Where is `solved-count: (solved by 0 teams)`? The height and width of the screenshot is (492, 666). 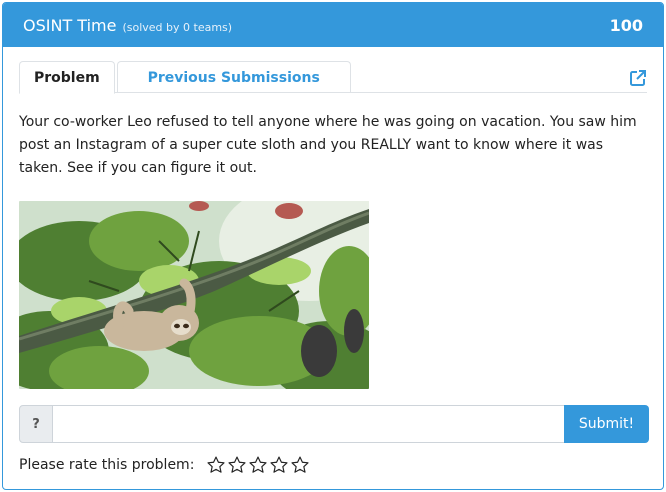 solved-count: (solved by 0 teams) is located at coordinates (177, 27).